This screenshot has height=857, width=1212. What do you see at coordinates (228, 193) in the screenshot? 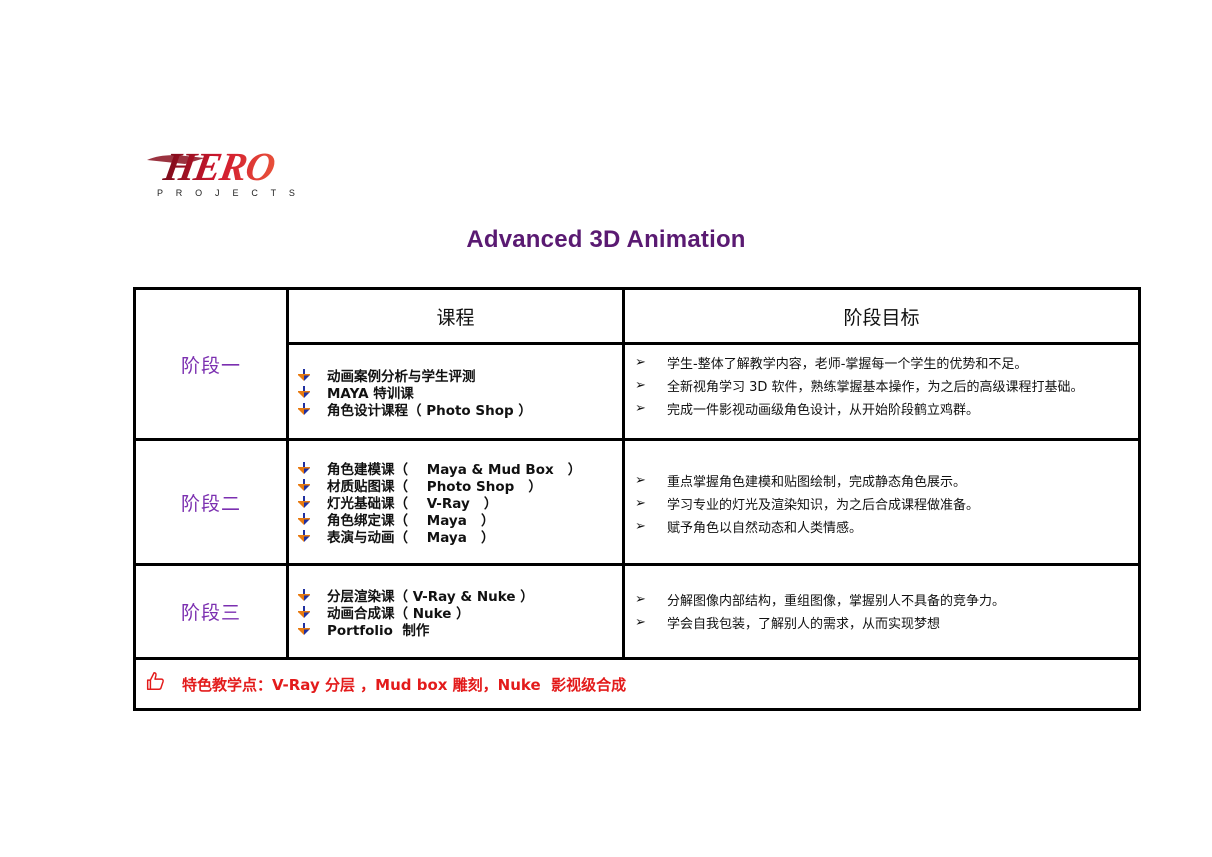
I see `svg-text: P R O J E C T S` at bounding box center [228, 193].